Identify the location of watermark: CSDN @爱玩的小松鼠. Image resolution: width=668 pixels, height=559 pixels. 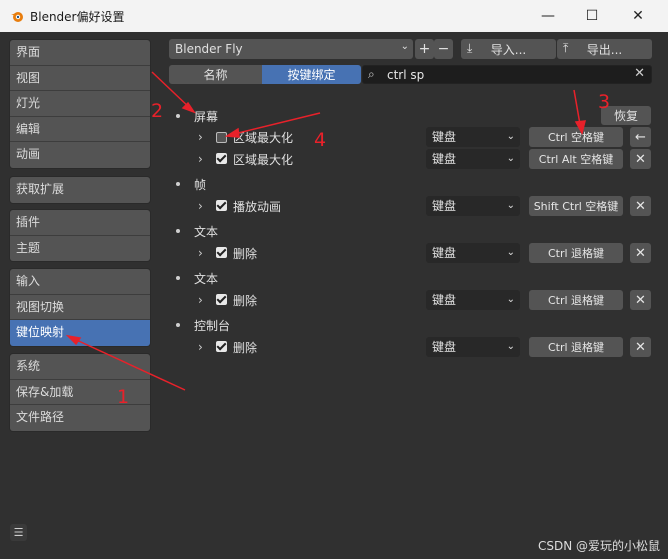
(599, 546).